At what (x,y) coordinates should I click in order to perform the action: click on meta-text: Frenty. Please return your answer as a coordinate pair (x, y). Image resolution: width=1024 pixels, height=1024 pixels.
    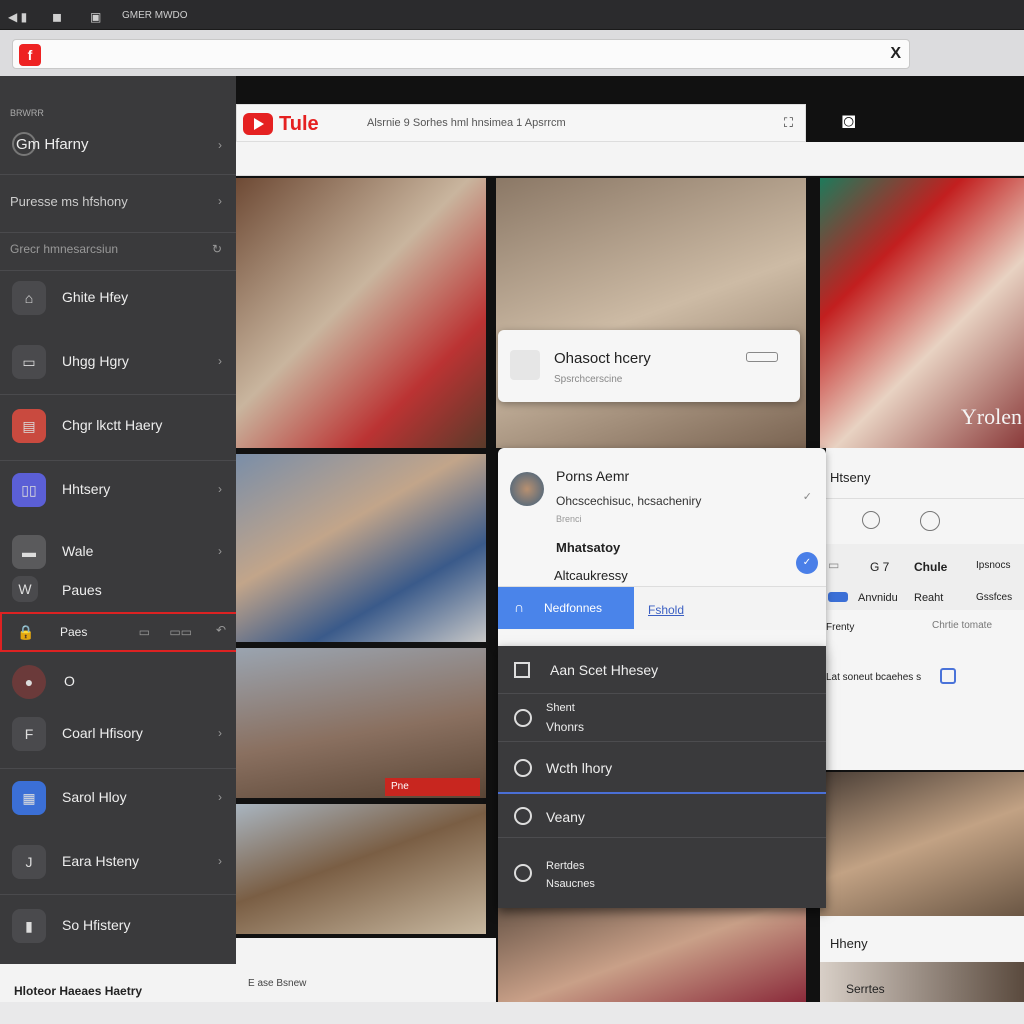
    Looking at the image, I should click on (840, 627).